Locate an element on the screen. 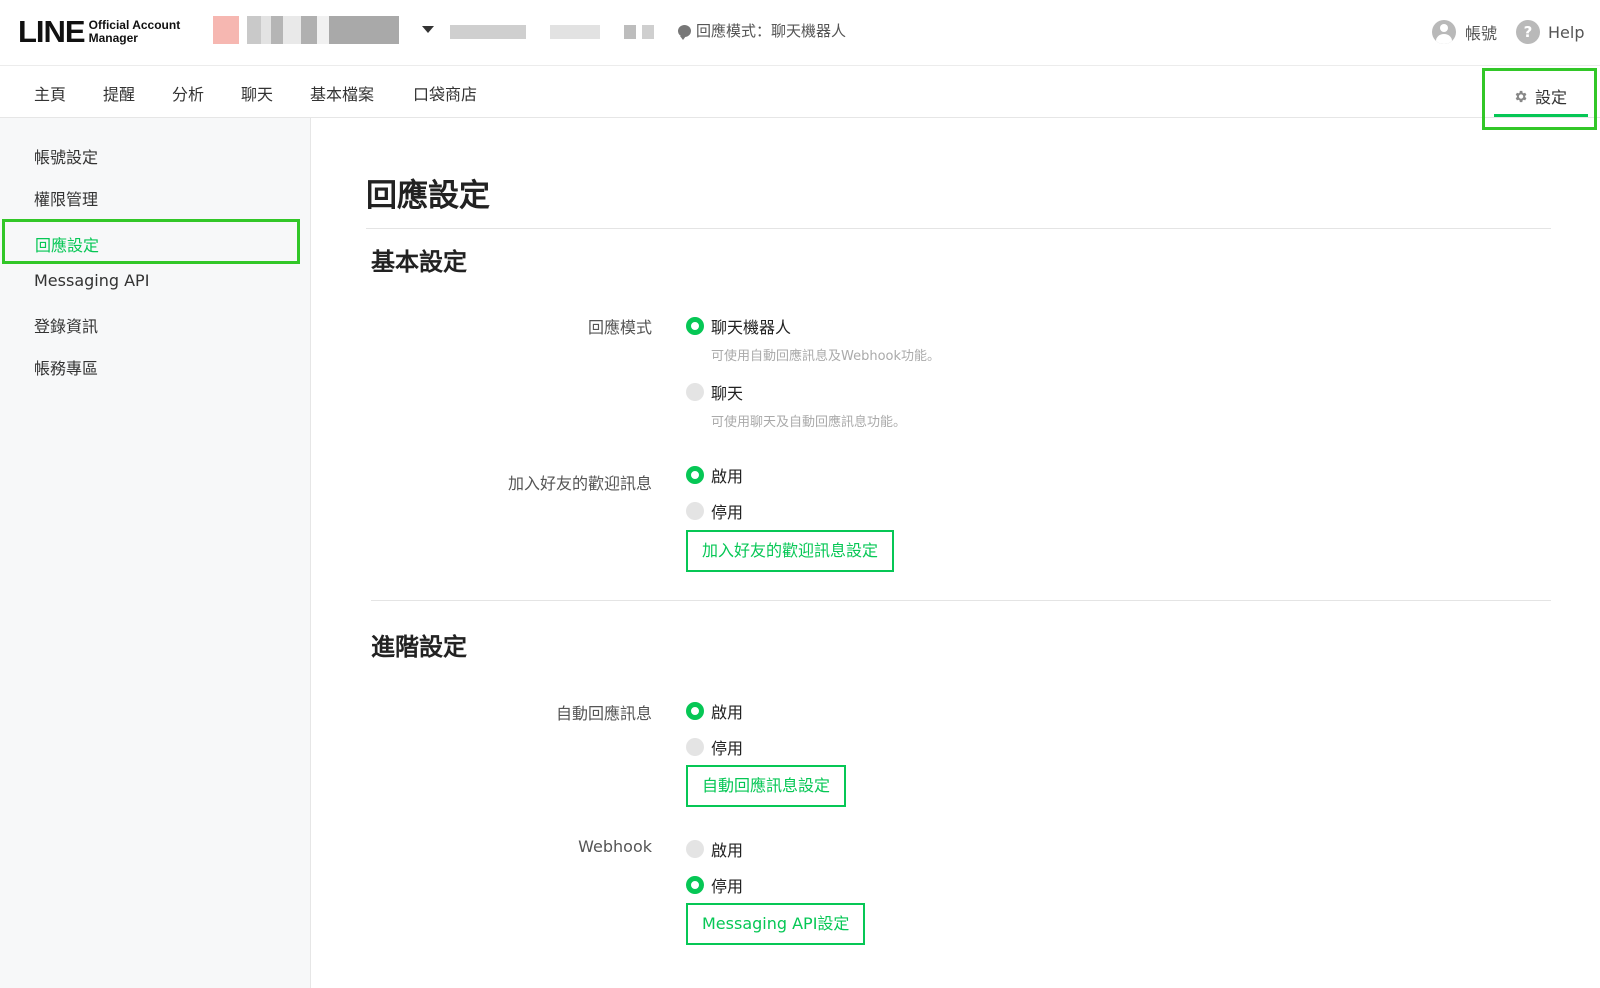  welcome-message-option-off: 停用 is located at coordinates (714, 511).